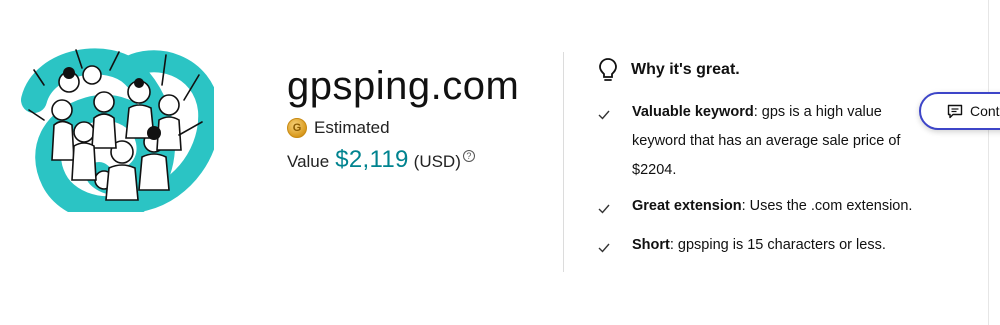  I want to click on contact-label: Cont, so click(985, 111).